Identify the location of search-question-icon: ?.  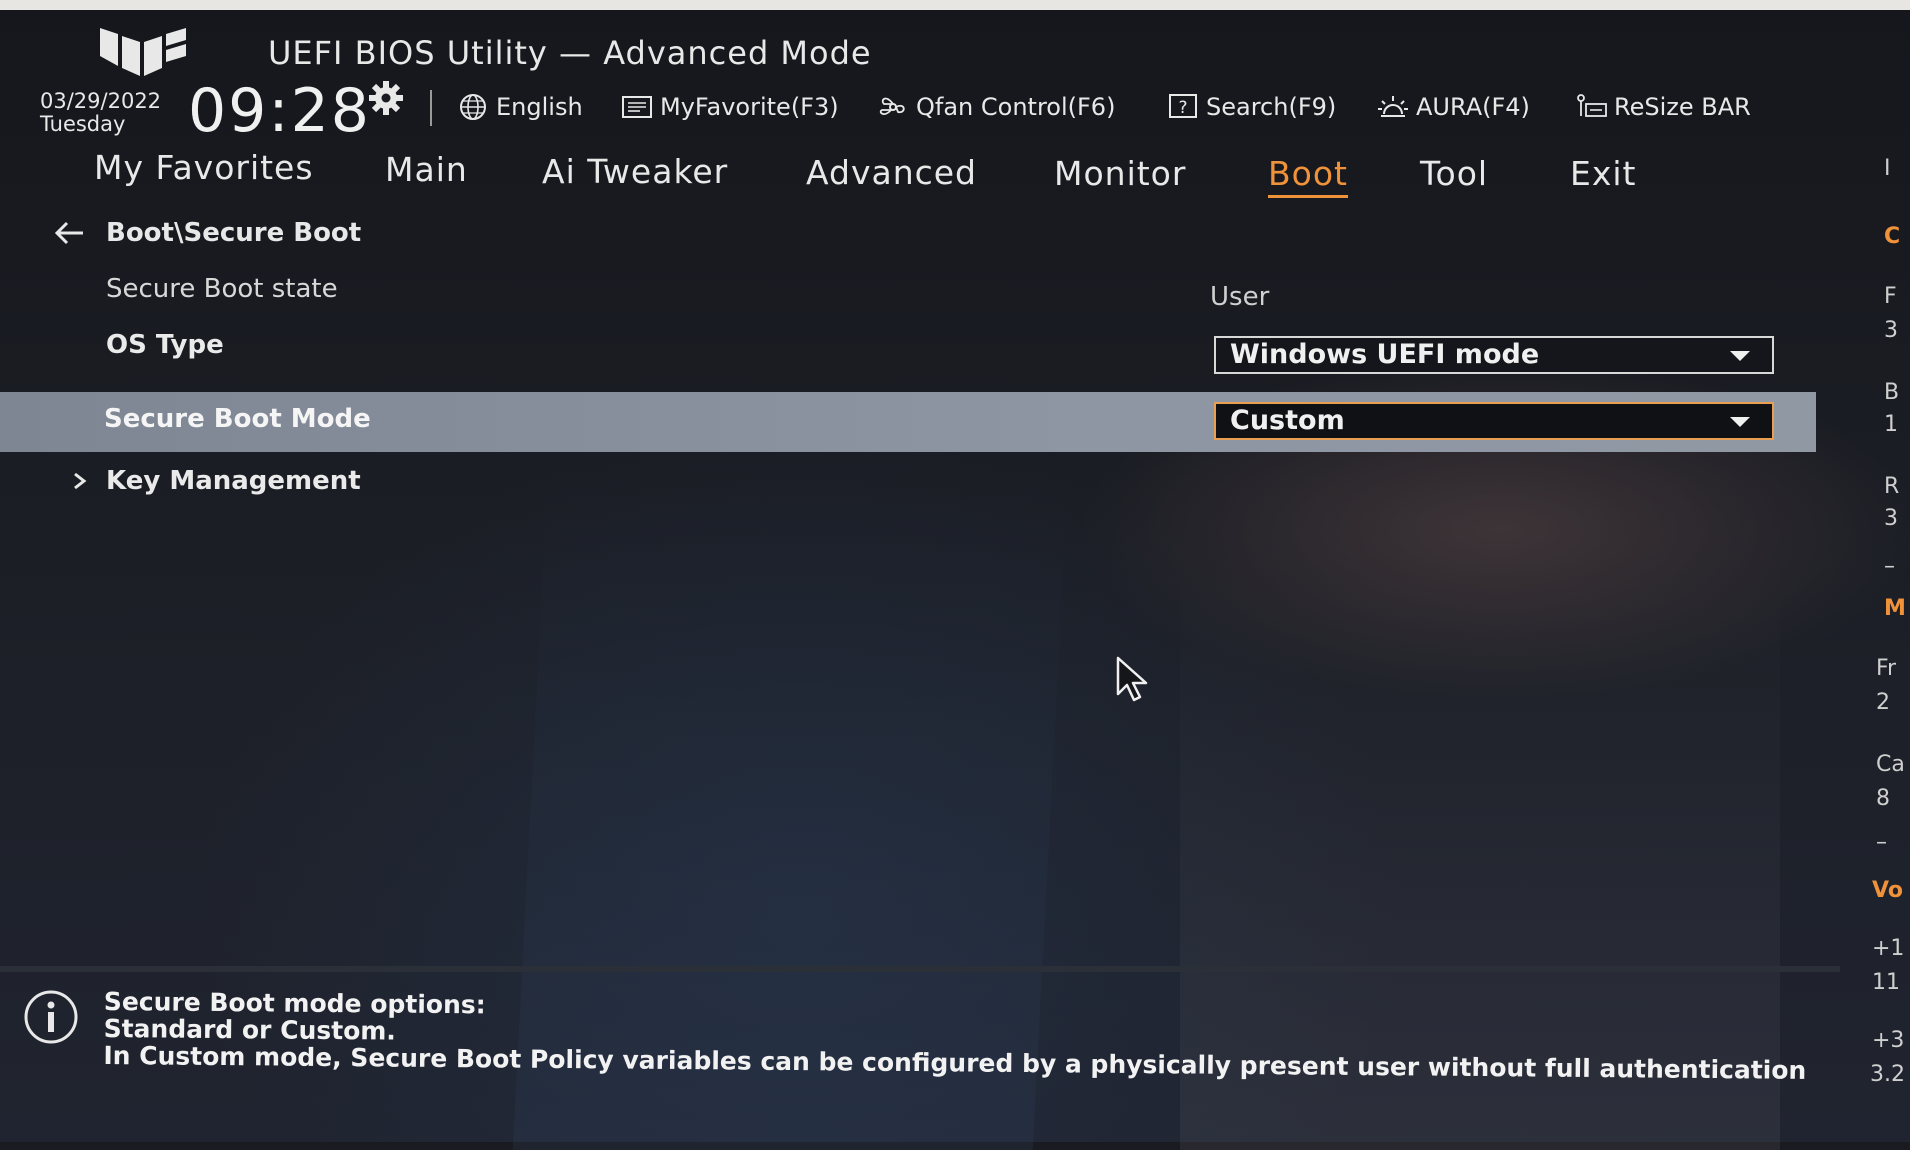
(1183, 106).